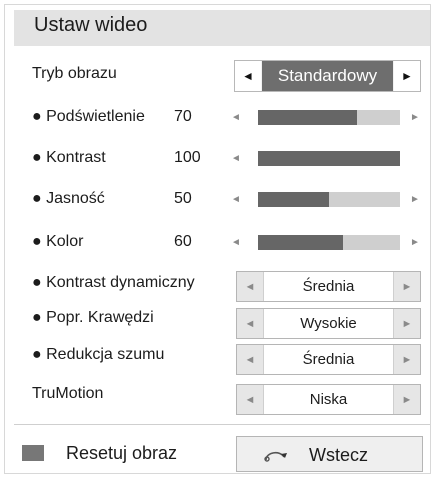  Describe the element at coordinates (68, 198) in the screenshot. I see `brightness-label: ● Jasność` at that location.